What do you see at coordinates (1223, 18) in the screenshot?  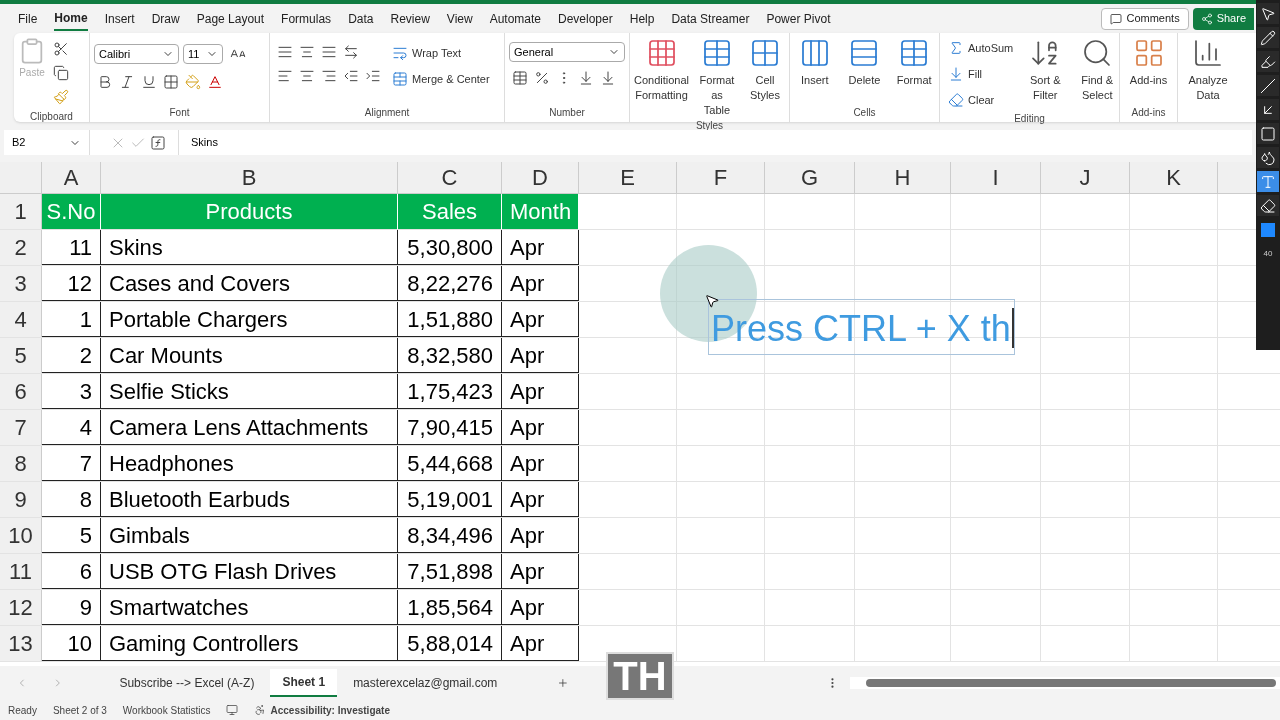 I see `share-button: Share` at bounding box center [1223, 18].